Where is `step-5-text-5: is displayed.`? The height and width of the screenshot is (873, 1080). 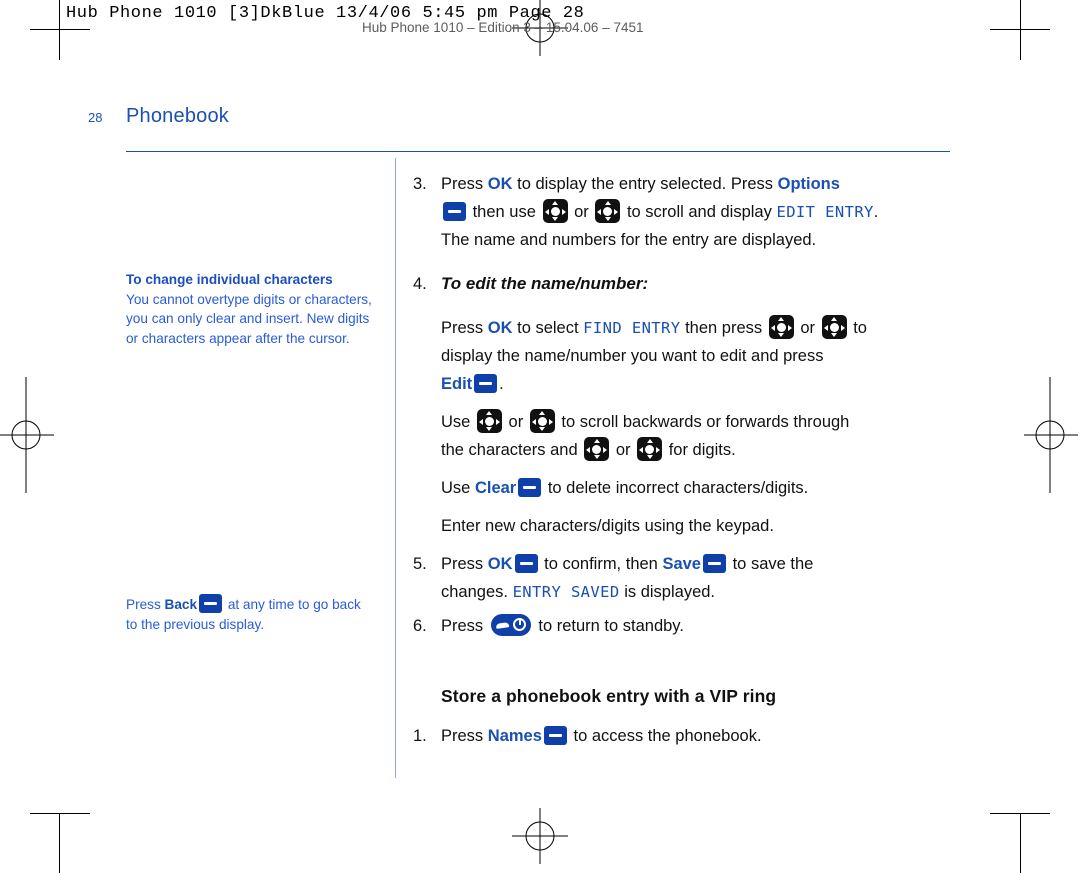
step-5-text-5: is displayed. is located at coordinates (670, 592).